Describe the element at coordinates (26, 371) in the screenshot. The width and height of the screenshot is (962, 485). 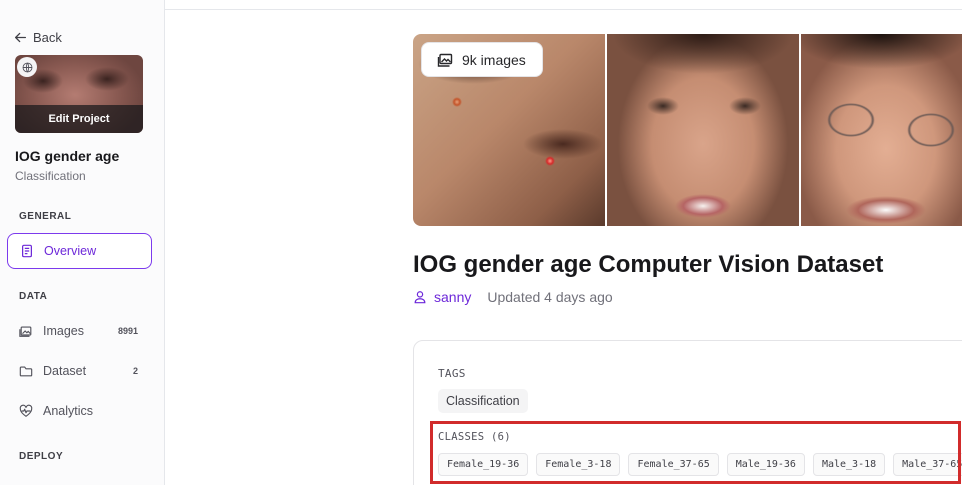
I see `folder-icon` at that location.